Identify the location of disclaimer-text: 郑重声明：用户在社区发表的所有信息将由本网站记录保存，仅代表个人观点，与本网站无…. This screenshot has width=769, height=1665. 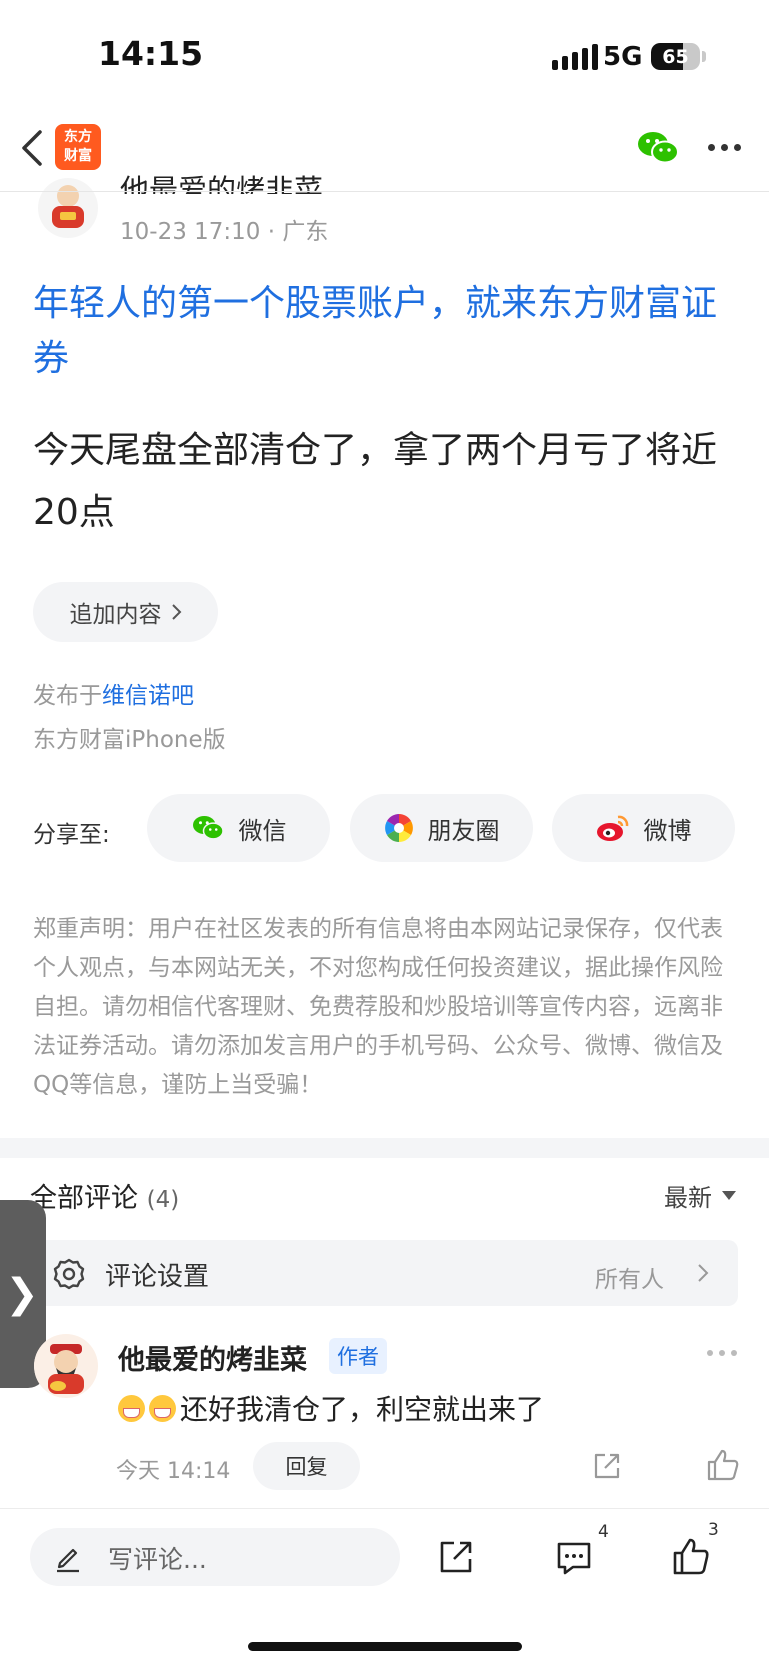
(378, 1007).